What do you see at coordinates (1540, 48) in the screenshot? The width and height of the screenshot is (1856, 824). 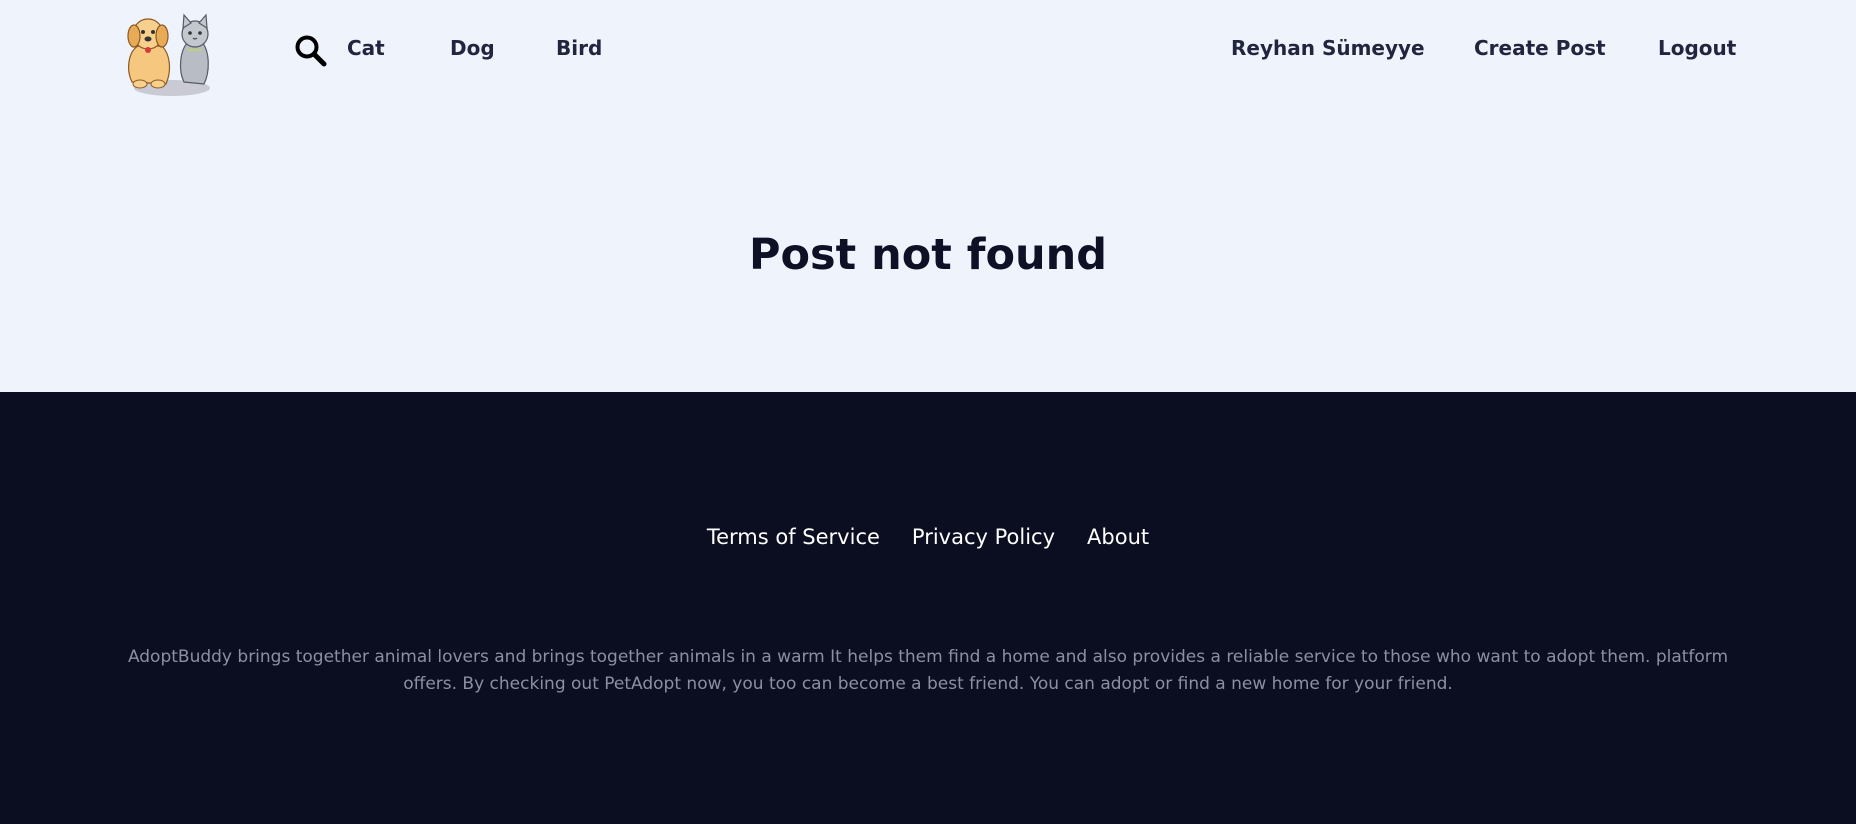 I see `create-post-link: Create Post` at bounding box center [1540, 48].